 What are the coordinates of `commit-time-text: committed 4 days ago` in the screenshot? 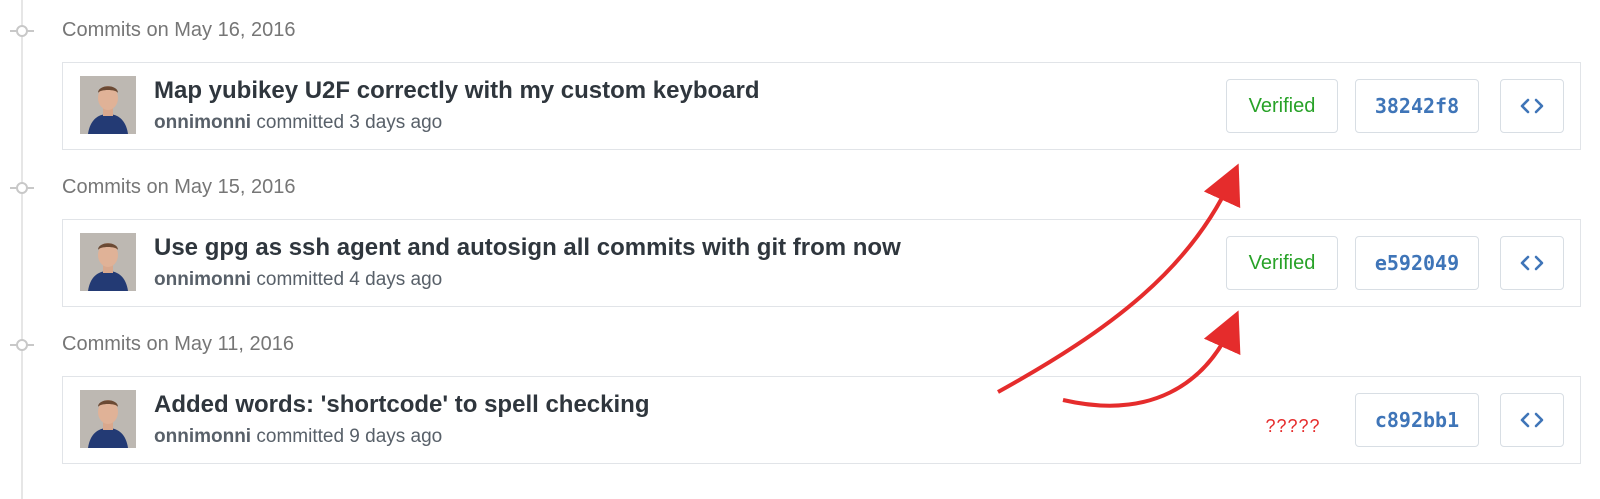 It's located at (349, 279).